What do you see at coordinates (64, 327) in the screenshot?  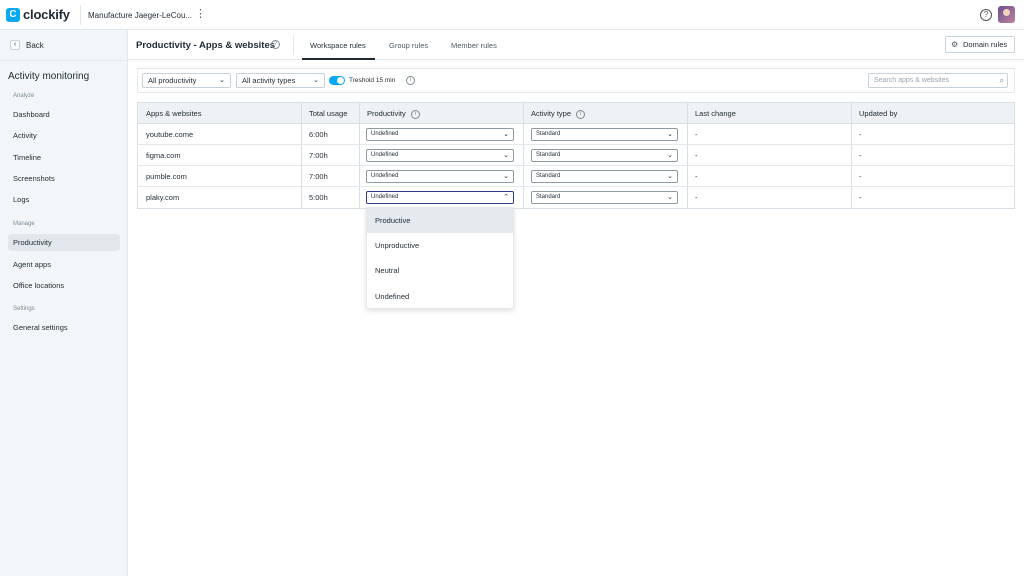 I see `sidebar-item-general-settings: General settings` at bounding box center [64, 327].